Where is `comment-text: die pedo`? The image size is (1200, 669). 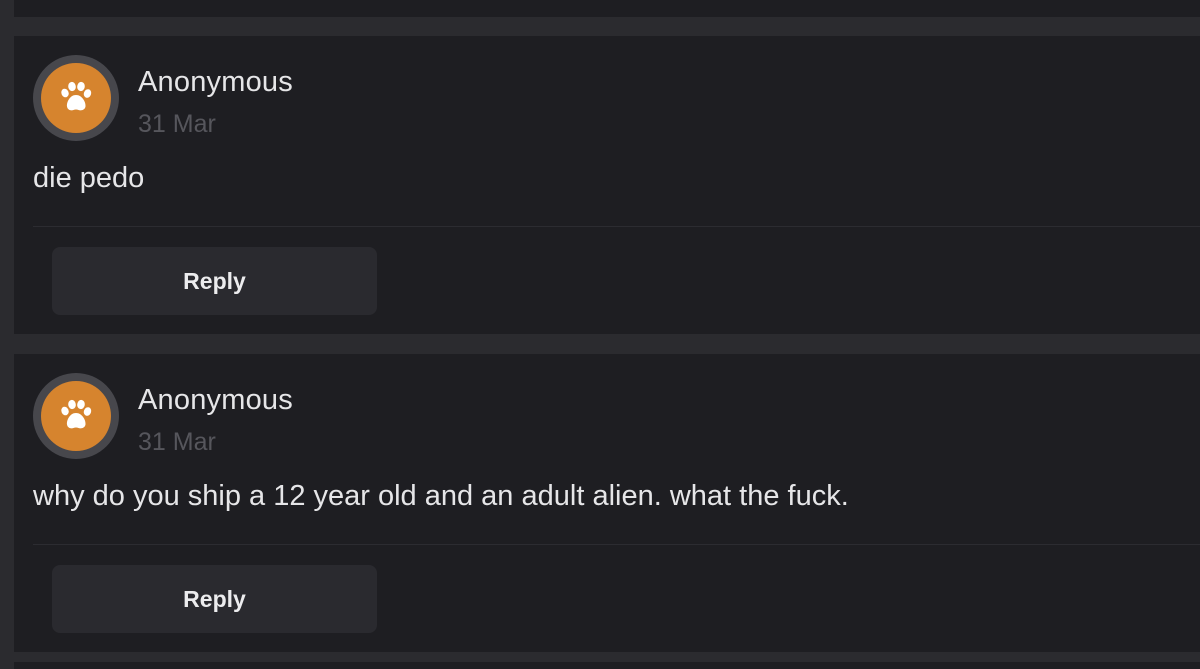
comment-text: die pedo is located at coordinates (89, 178).